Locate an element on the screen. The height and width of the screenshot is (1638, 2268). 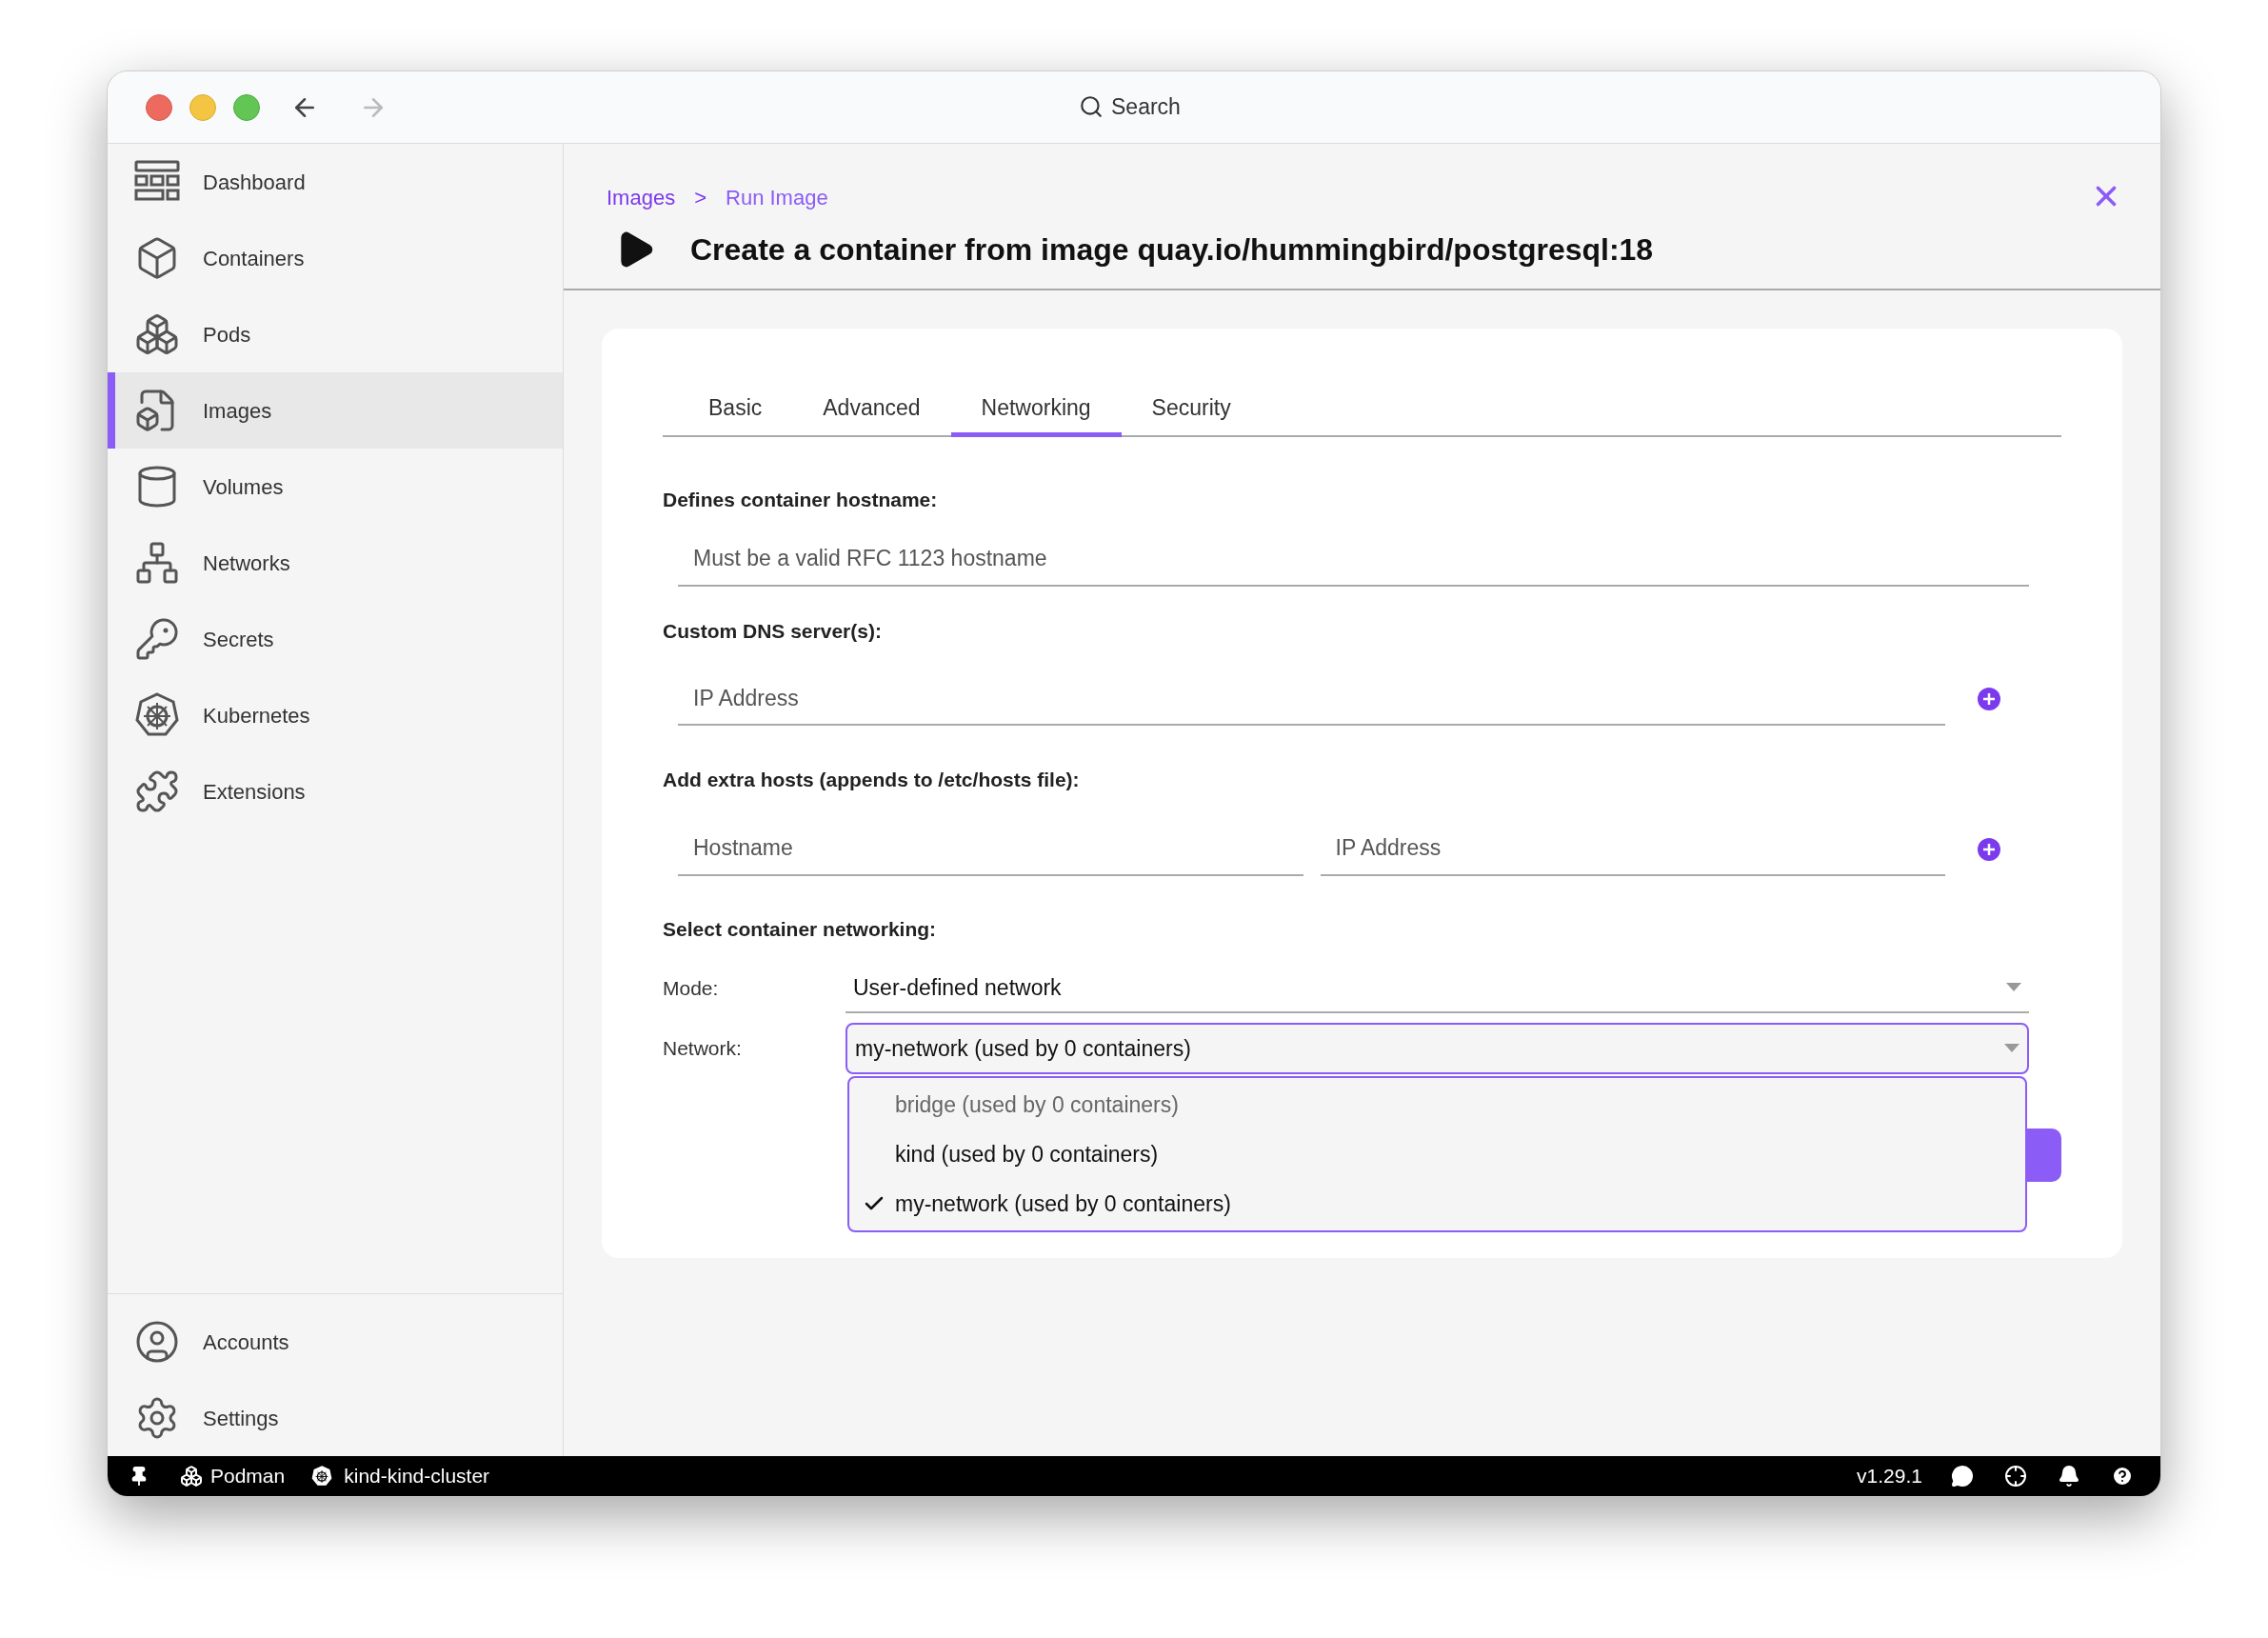
close-window-icon is located at coordinates (159, 107).